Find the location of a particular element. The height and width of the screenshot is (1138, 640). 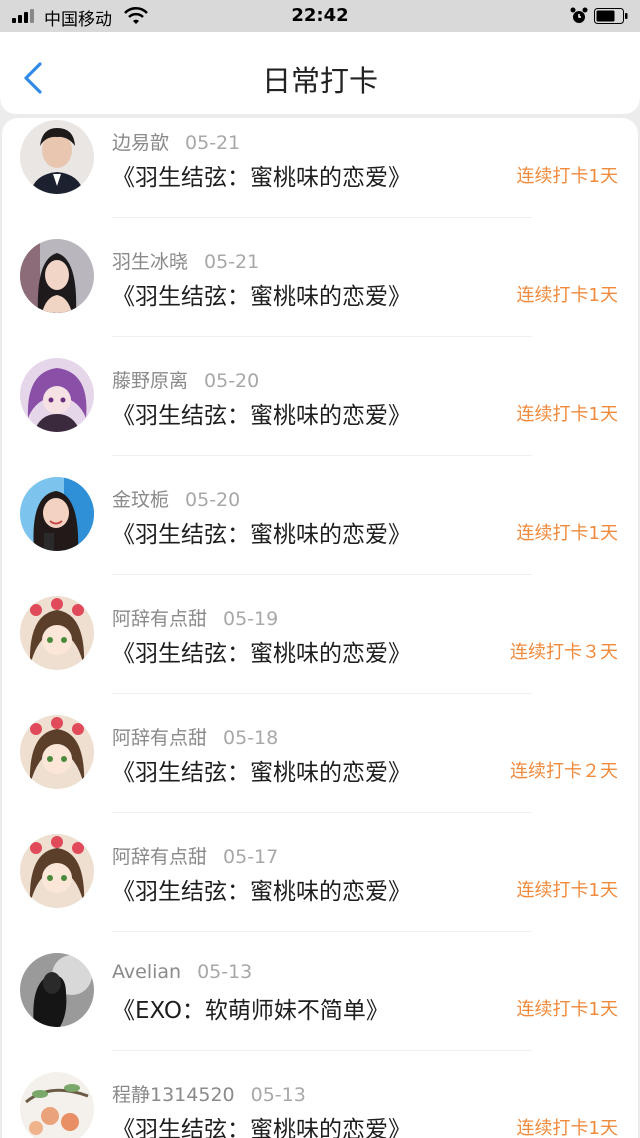

clock: 22:42 is located at coordinates (320, 15).